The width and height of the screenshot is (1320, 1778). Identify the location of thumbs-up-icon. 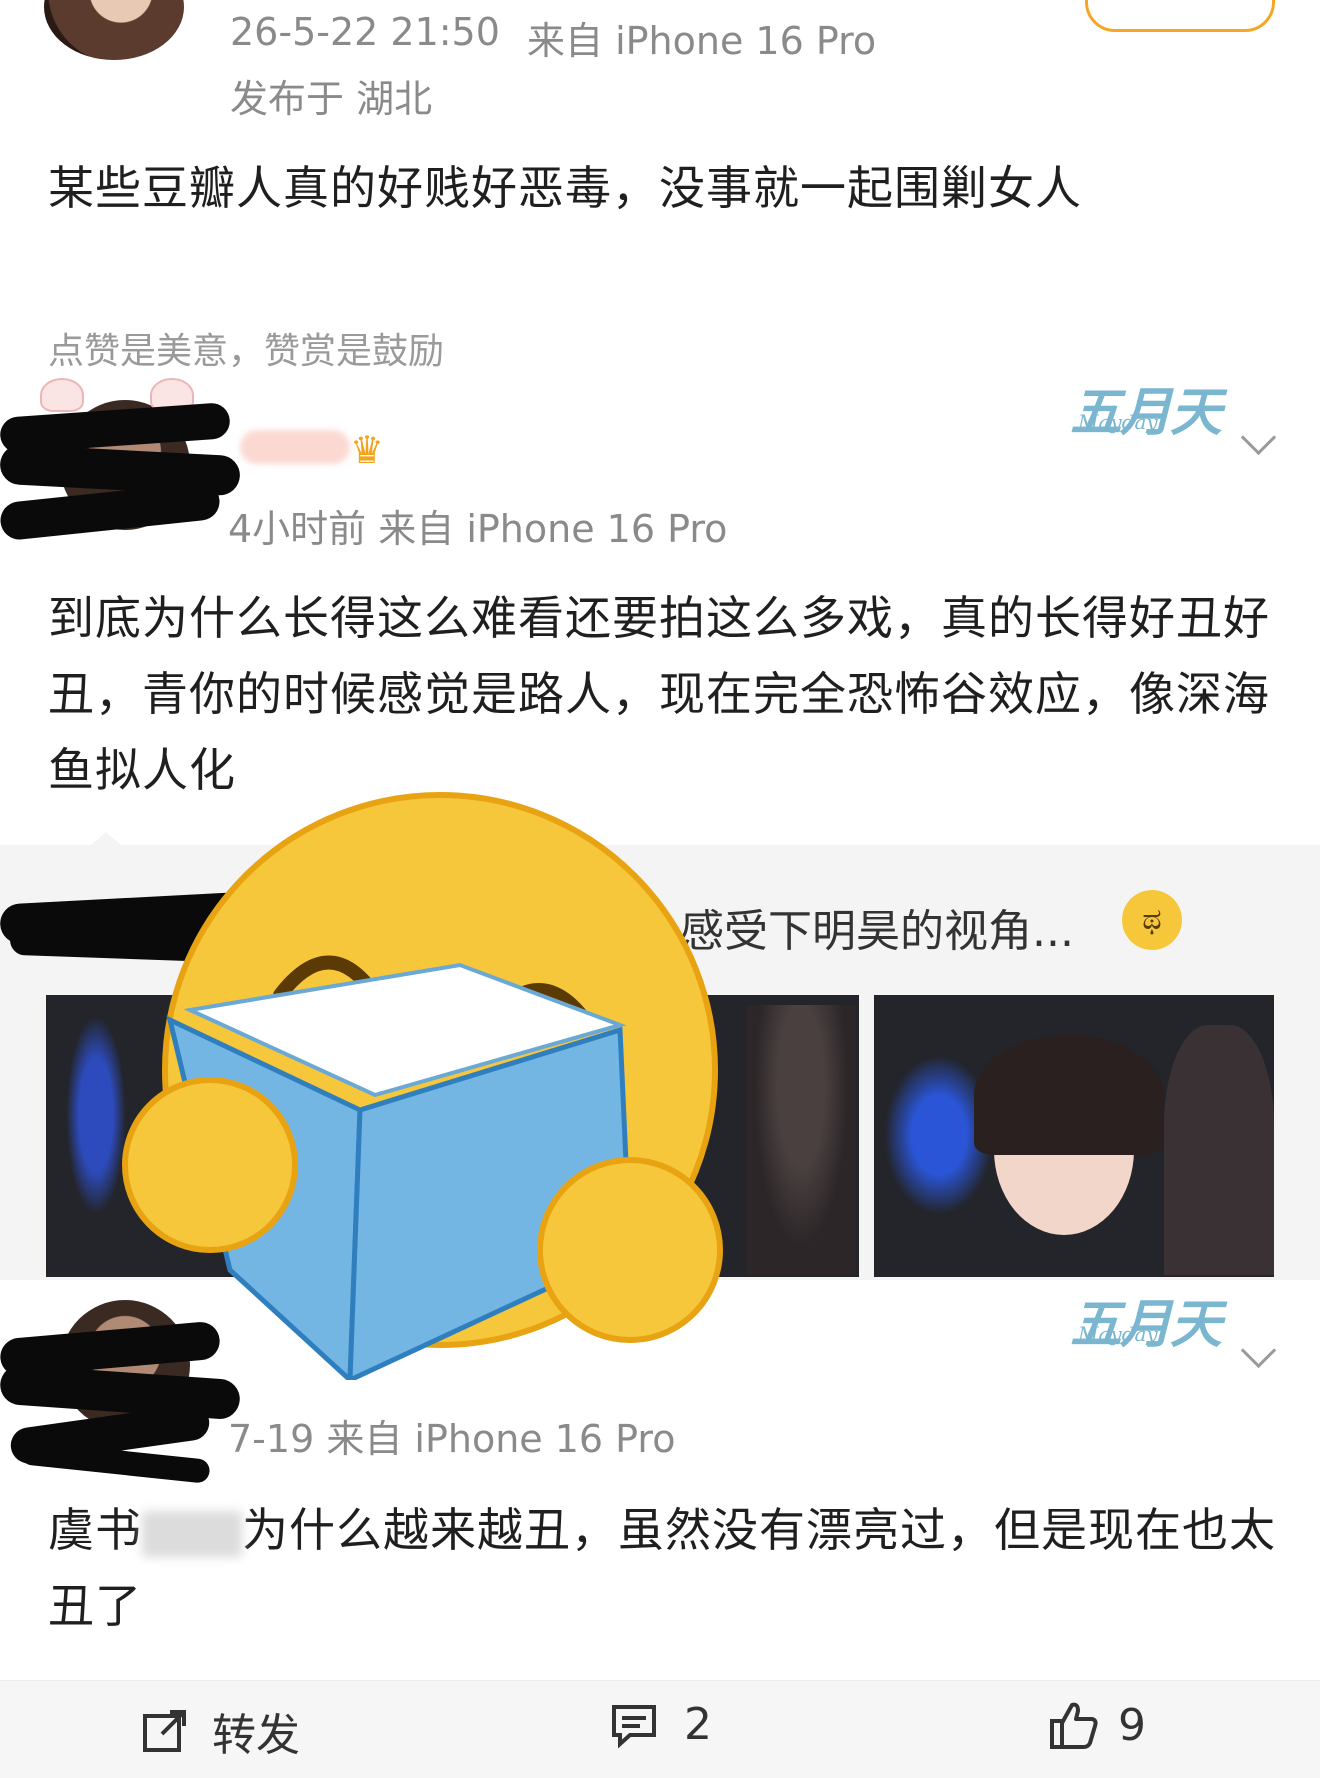
(1074, 1725).